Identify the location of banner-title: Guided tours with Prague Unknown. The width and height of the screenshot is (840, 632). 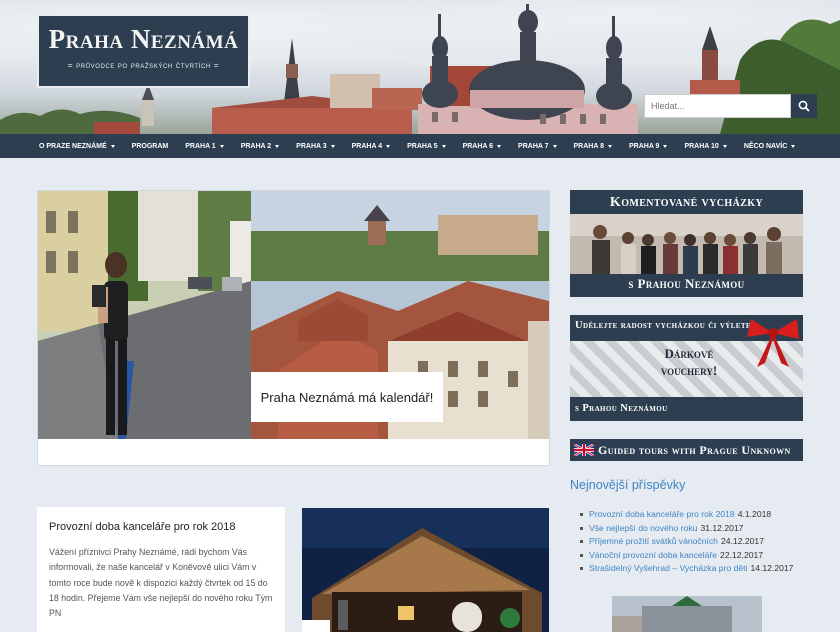
(694, 449).